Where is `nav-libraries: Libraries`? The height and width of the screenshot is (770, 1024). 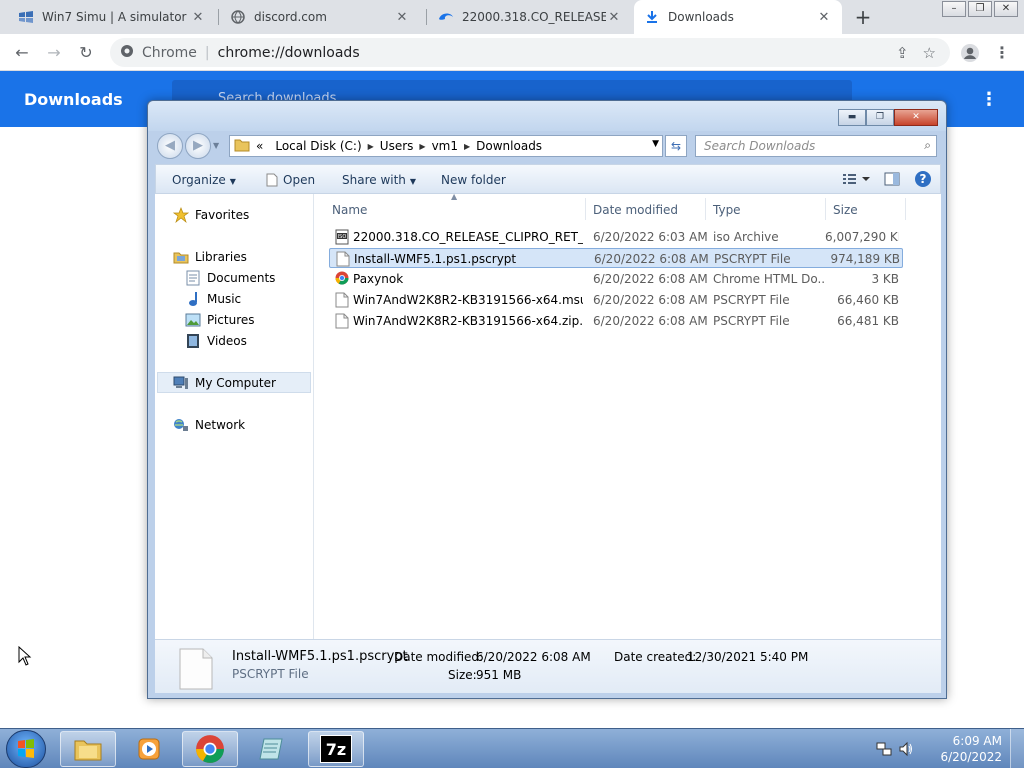
nav-libraries: Libraries is located at coordinates (210, 257).